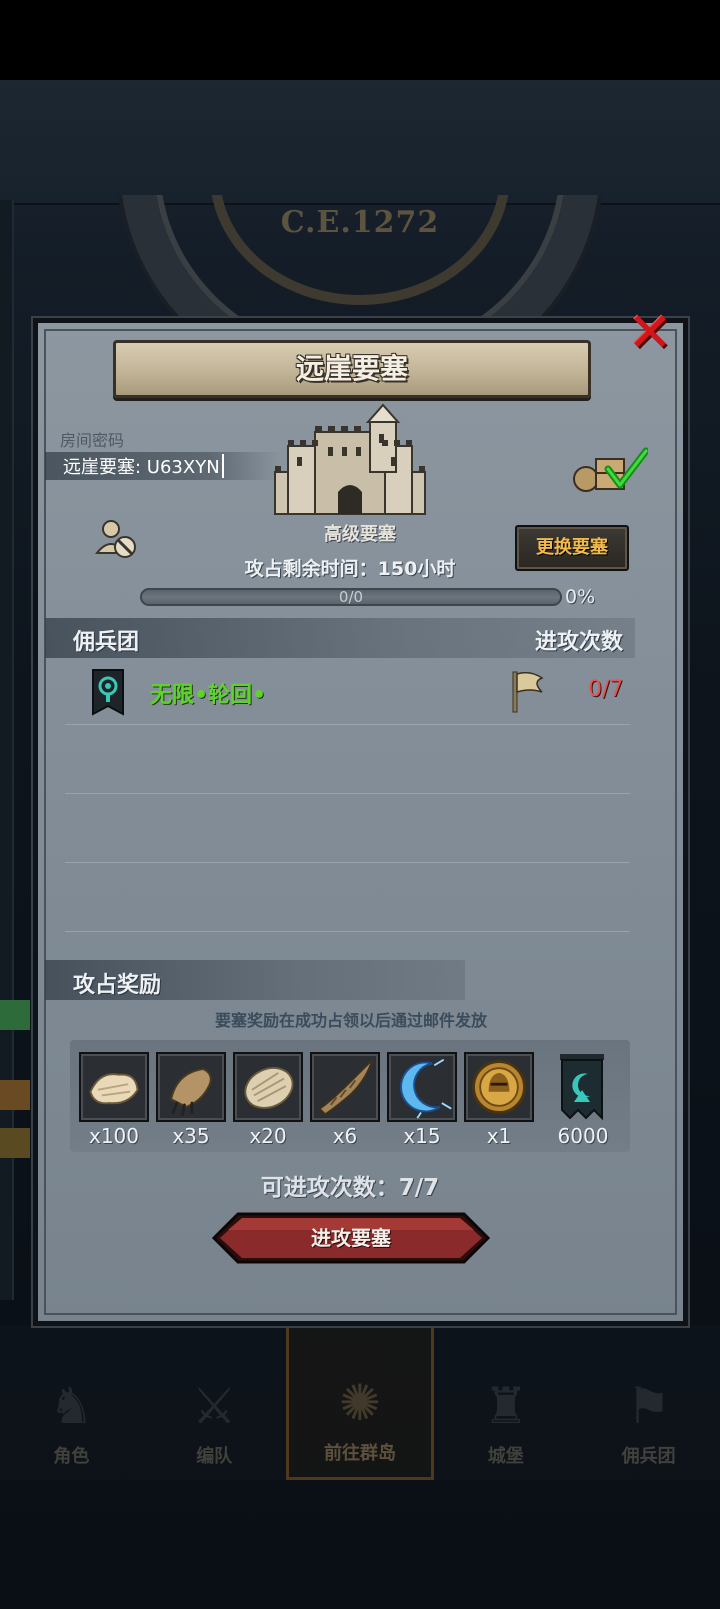  Describe the element at coordinates (114, 1087) in the screenshot. I see `hide-icon` at that location.